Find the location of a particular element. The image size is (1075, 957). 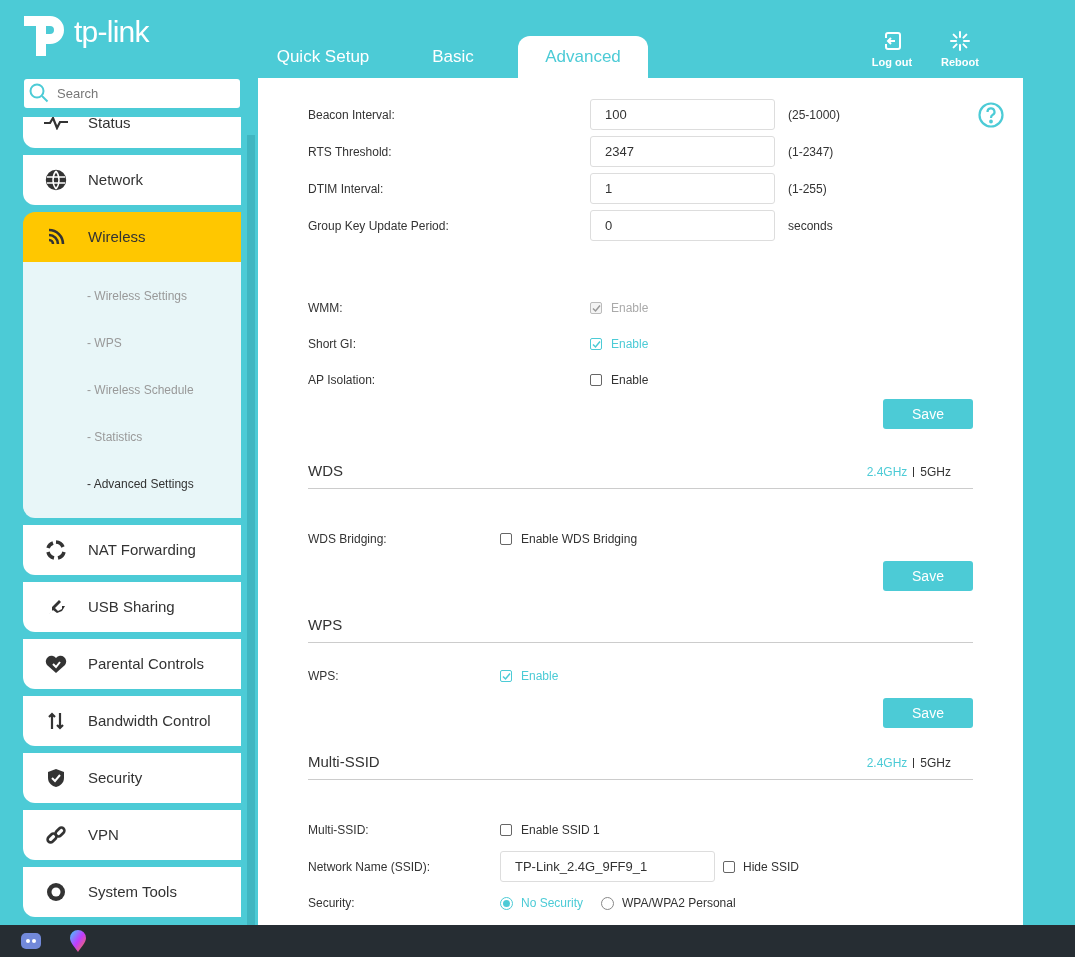

field-label: Network Name (SSID): is located at coordinates (370, 867).